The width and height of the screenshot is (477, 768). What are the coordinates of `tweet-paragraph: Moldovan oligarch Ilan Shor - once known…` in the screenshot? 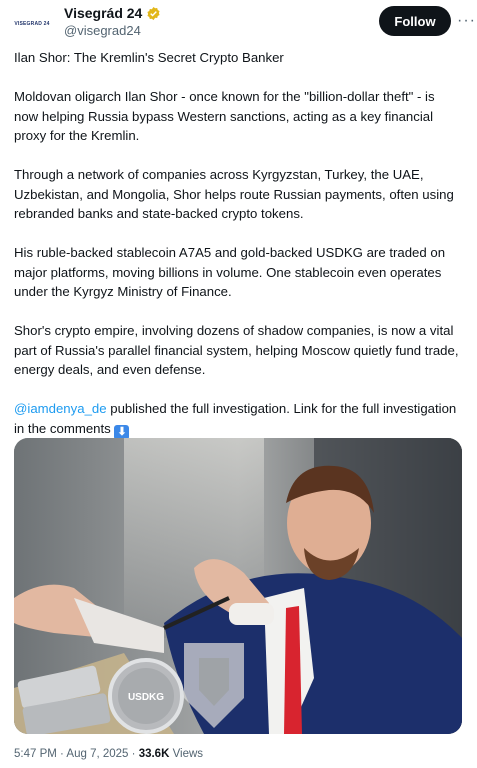 It's located at (224, 116).